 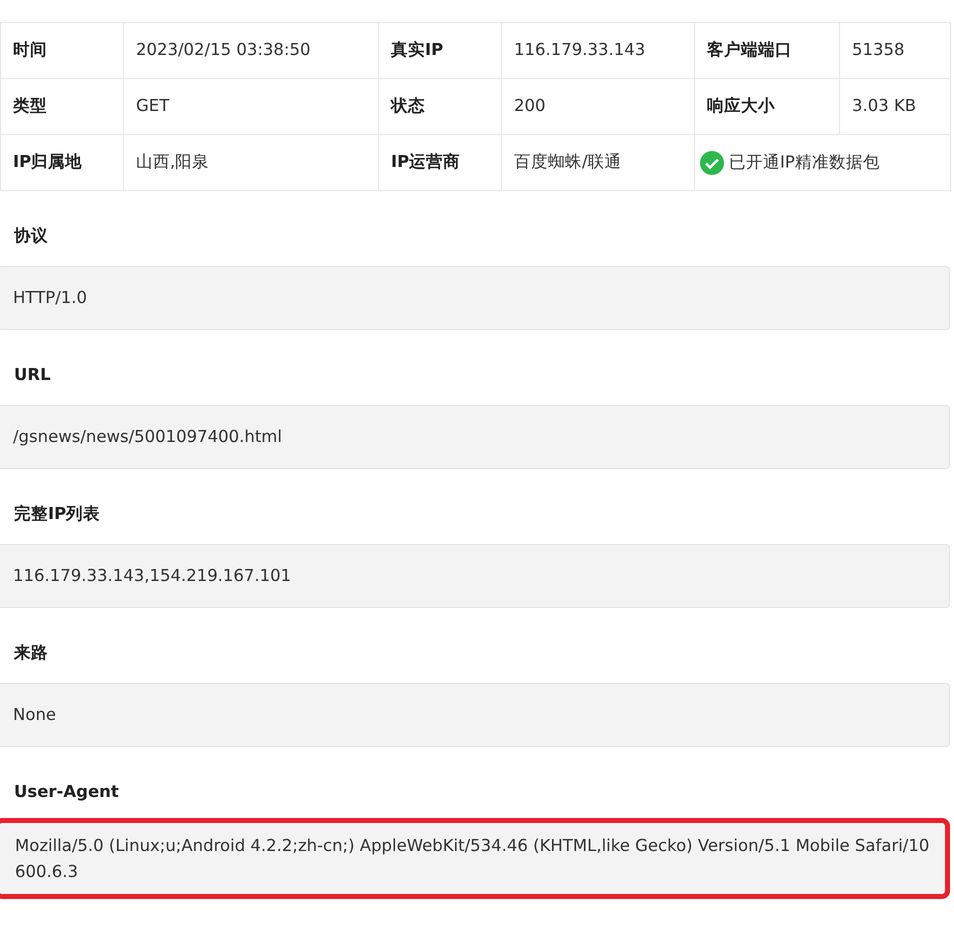 What do you see at coordinates (47, 162) in the screenshot?
I see `field-label: IP归属地` at bounding box center [47, 162].